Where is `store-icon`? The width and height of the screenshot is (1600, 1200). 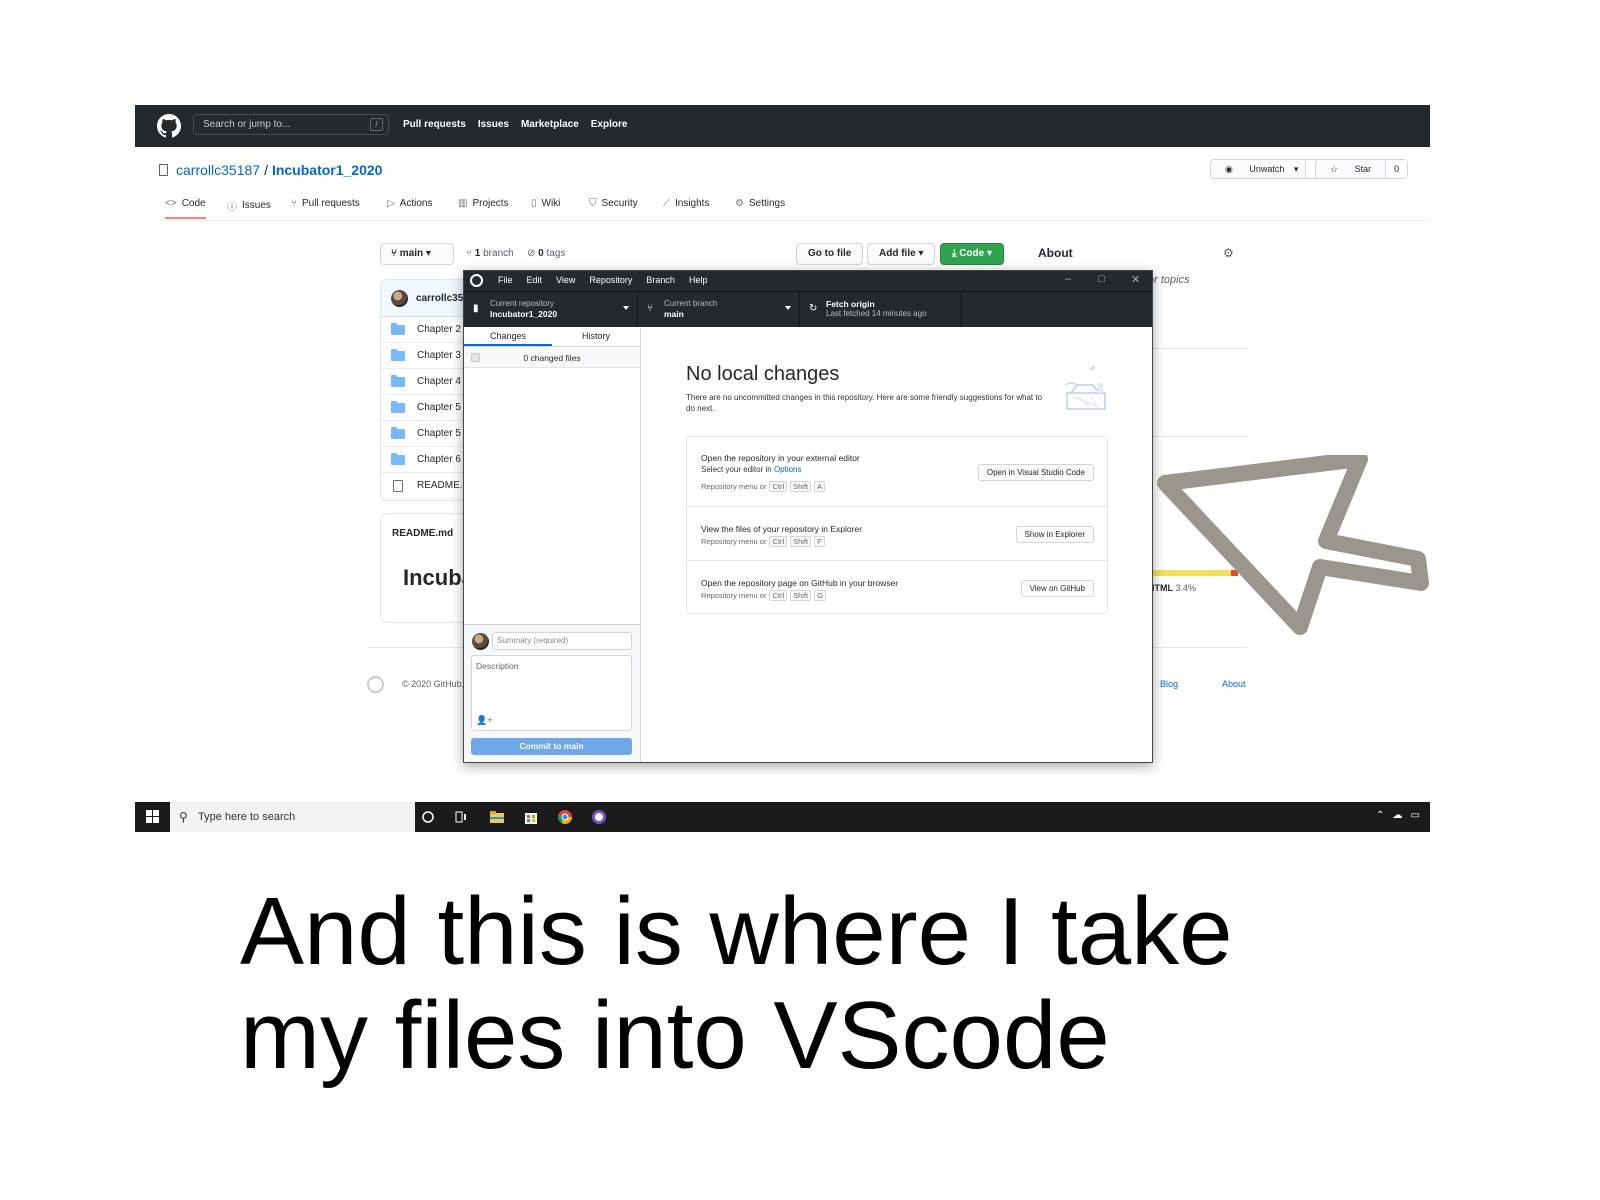 store-icon is located at coordinates (531, 817).